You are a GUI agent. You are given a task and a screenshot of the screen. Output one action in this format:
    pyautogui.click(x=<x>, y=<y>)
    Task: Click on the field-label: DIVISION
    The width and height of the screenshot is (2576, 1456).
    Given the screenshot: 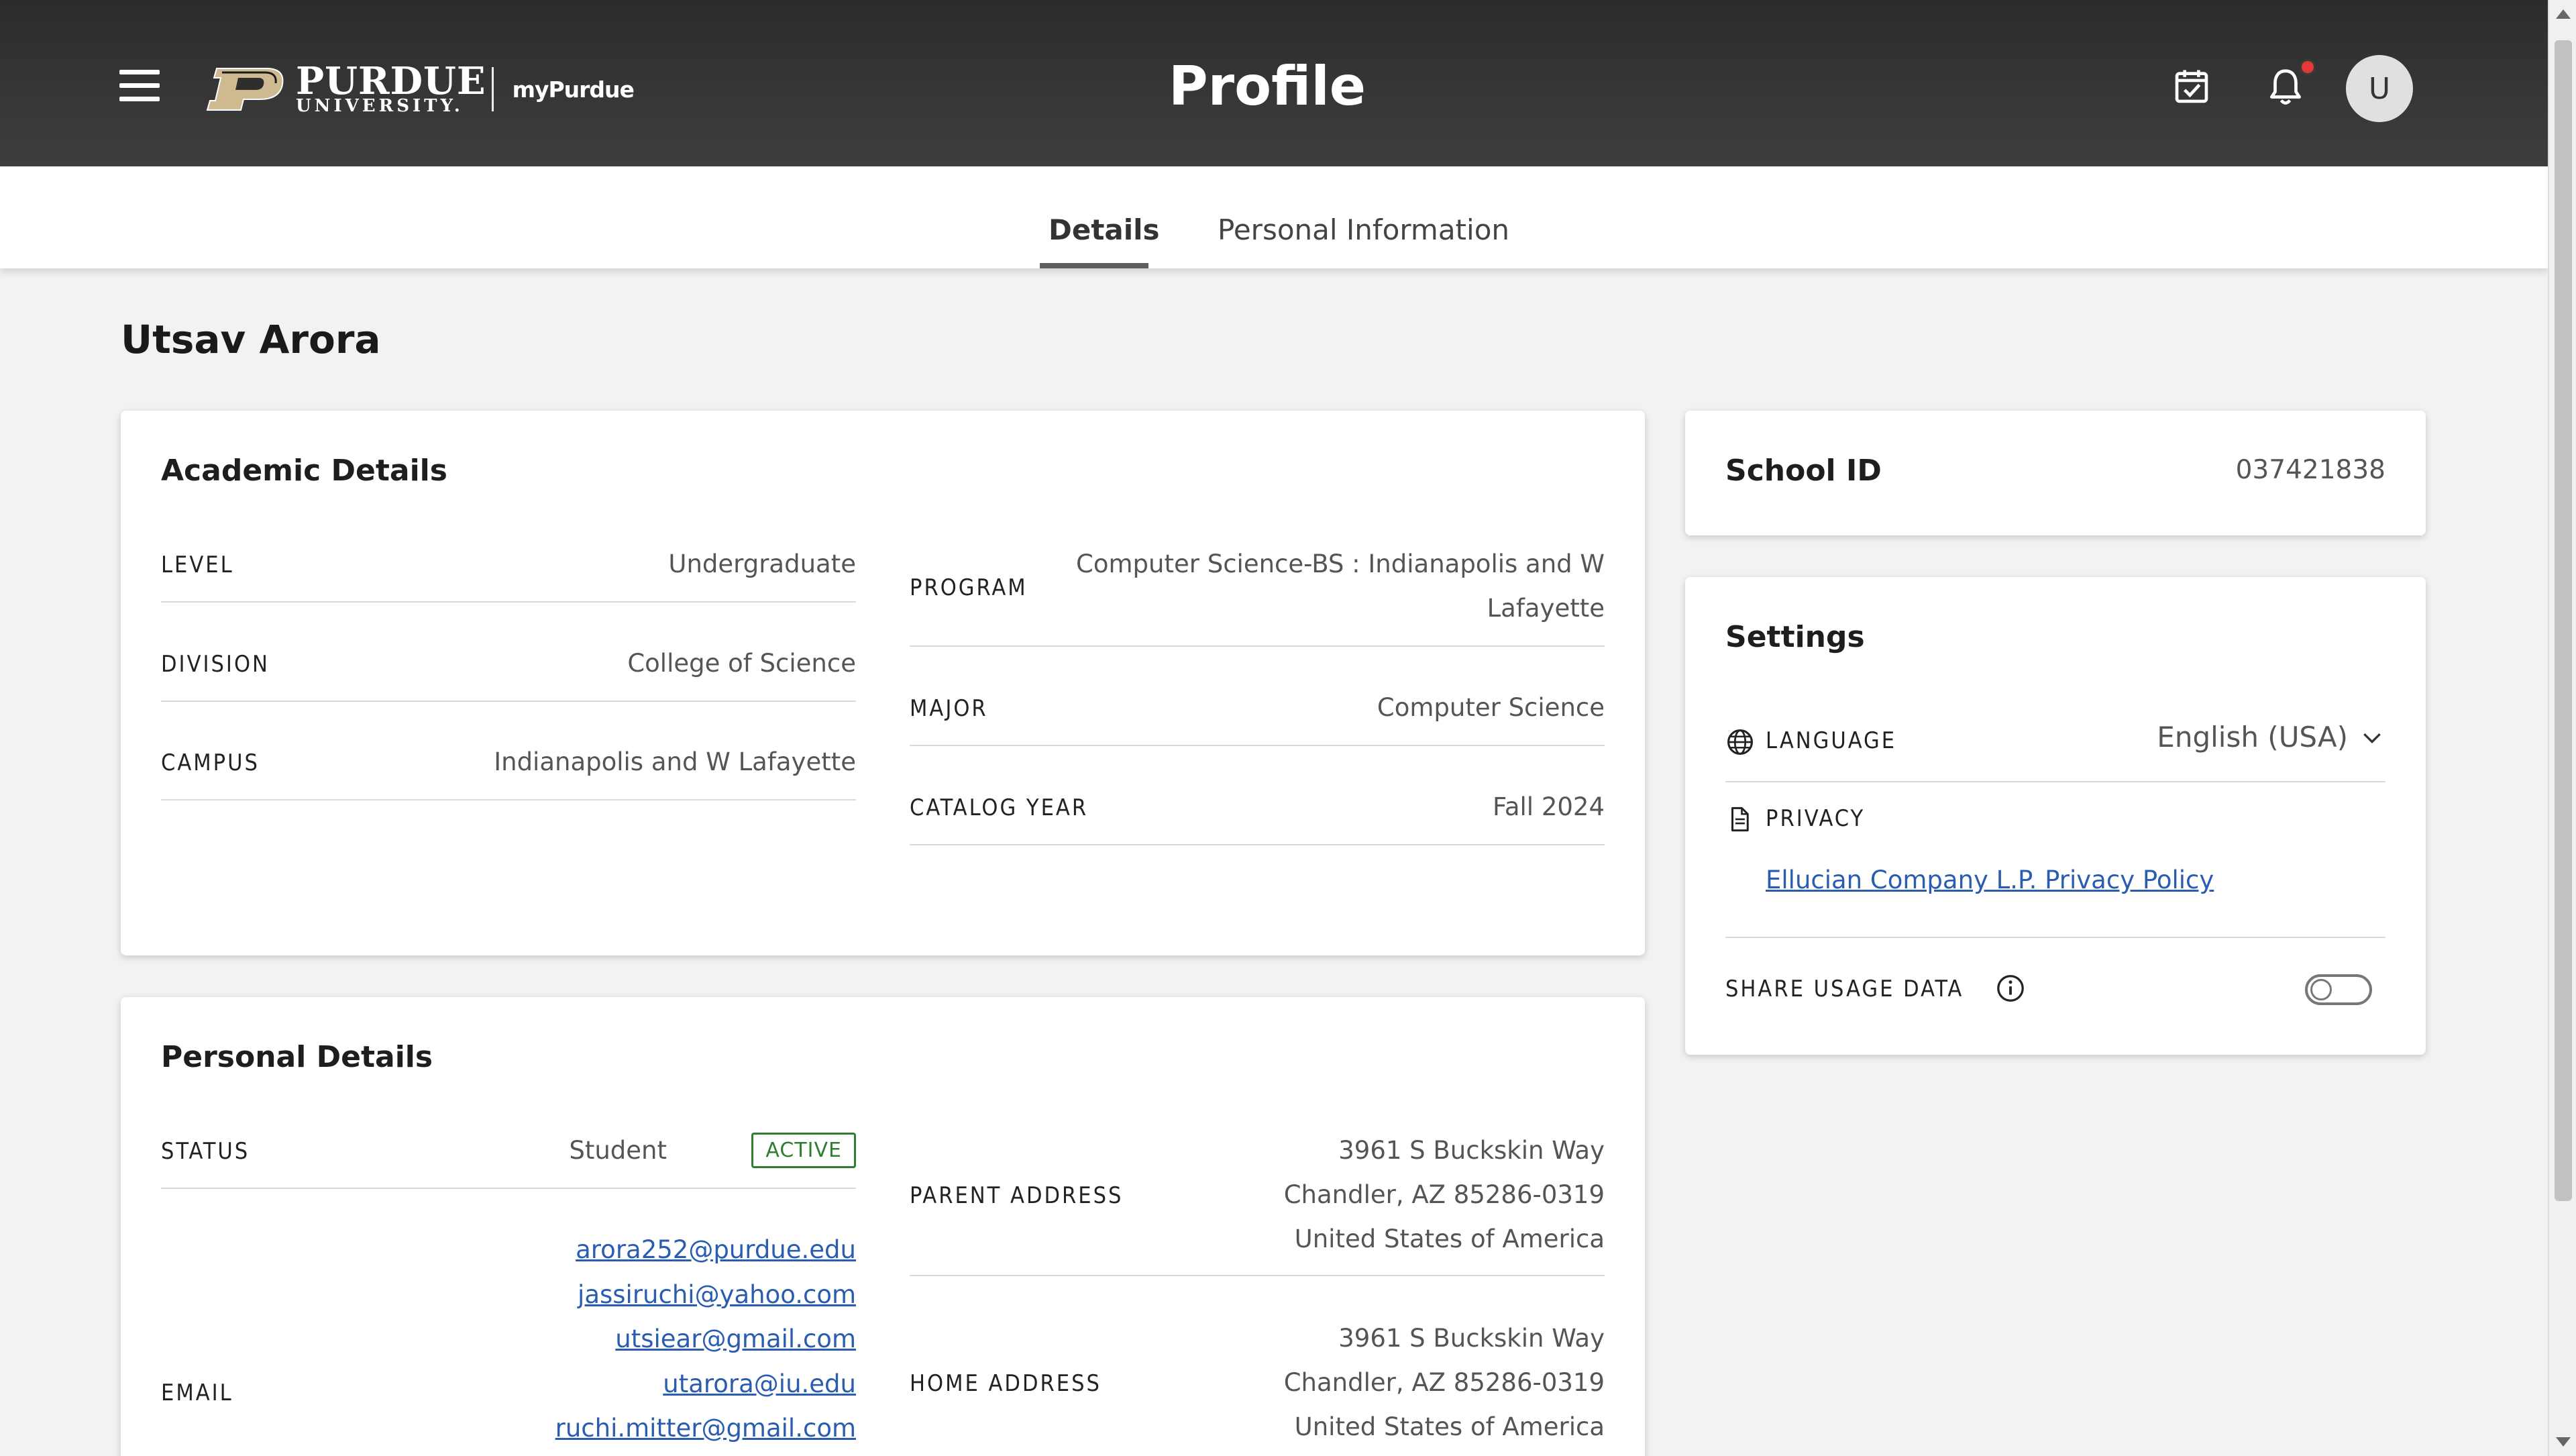 What is the action you would take?
    pyautogui.click(x=215, y=664)
    